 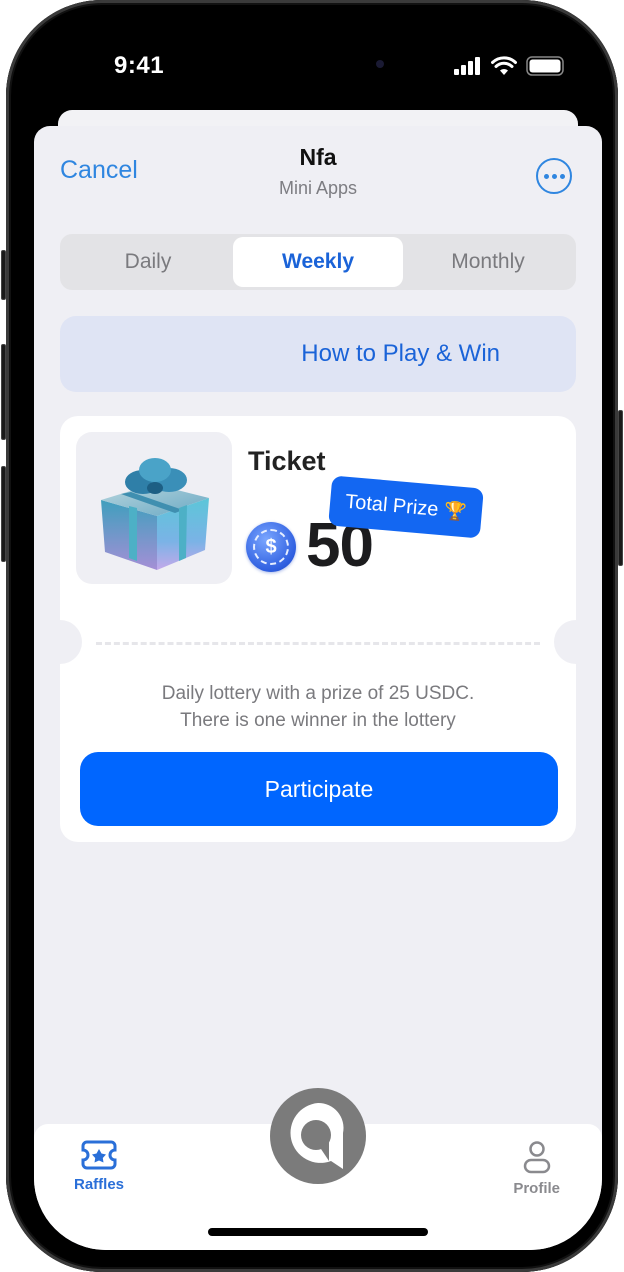 What do you see at coordinates (467, 66) in the screenshot?
I see `signal-icon` at bounding box center [467, 66].